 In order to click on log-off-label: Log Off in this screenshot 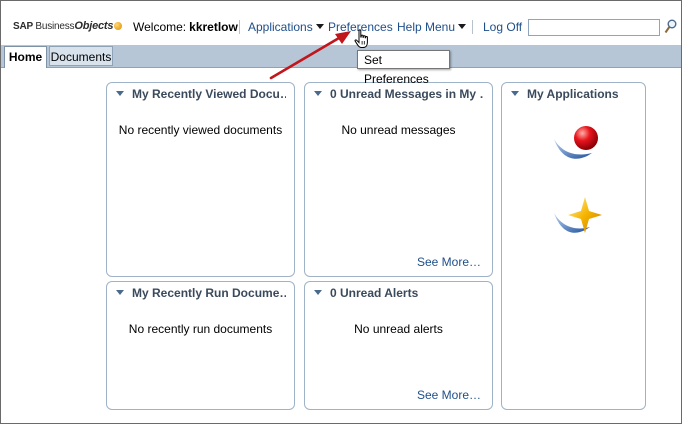, I will do `click(503, 27)`.